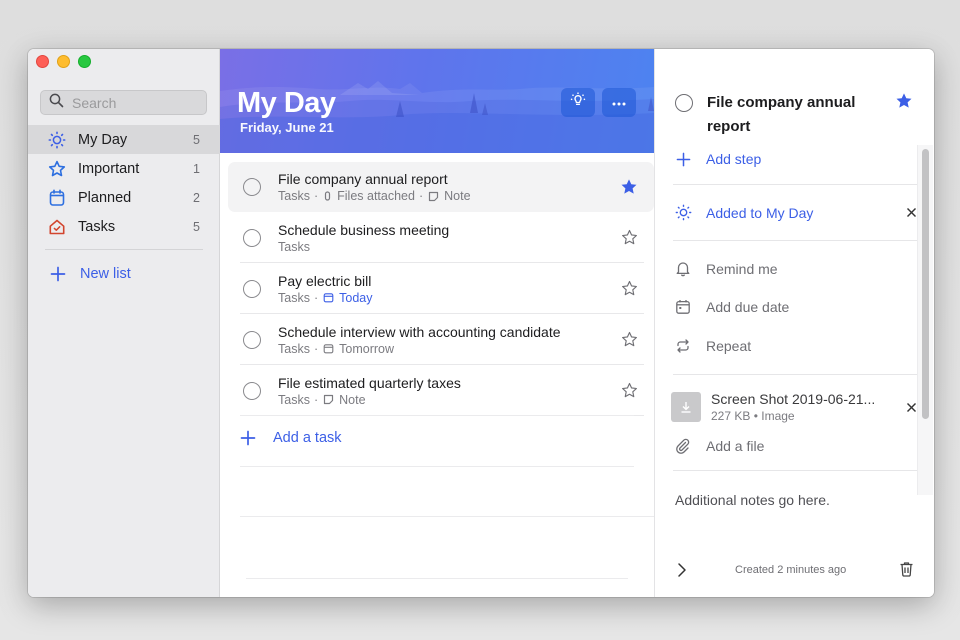 The height and width of the screenshot is (640, 960). What do you see at coordinates (57, 169) in the screenshot?
I see `star-icon` at bounding box center [57, 169].